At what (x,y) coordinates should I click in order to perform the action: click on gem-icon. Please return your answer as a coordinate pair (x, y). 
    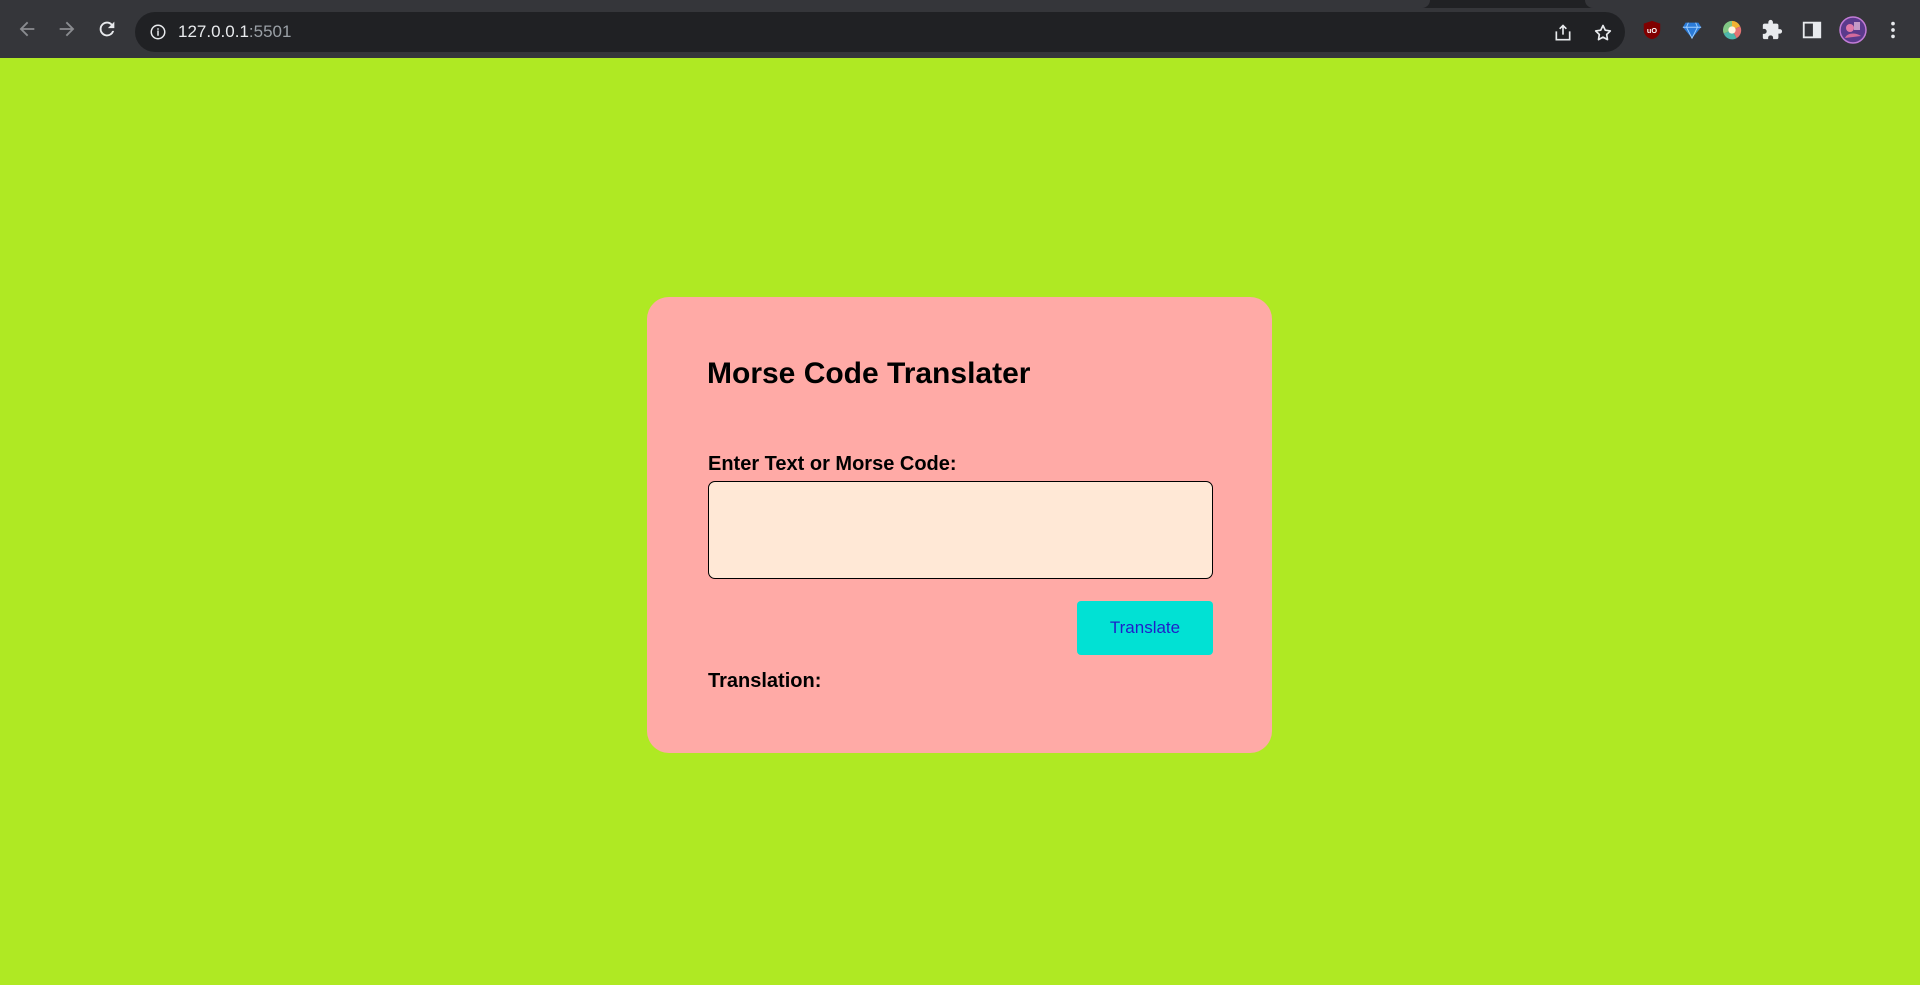
    Looking at the image, I should click on (1692, 31).